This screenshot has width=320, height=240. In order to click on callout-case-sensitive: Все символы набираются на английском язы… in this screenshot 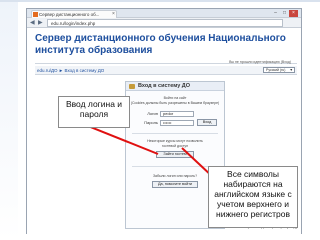, I will do `click(253, 197)`.